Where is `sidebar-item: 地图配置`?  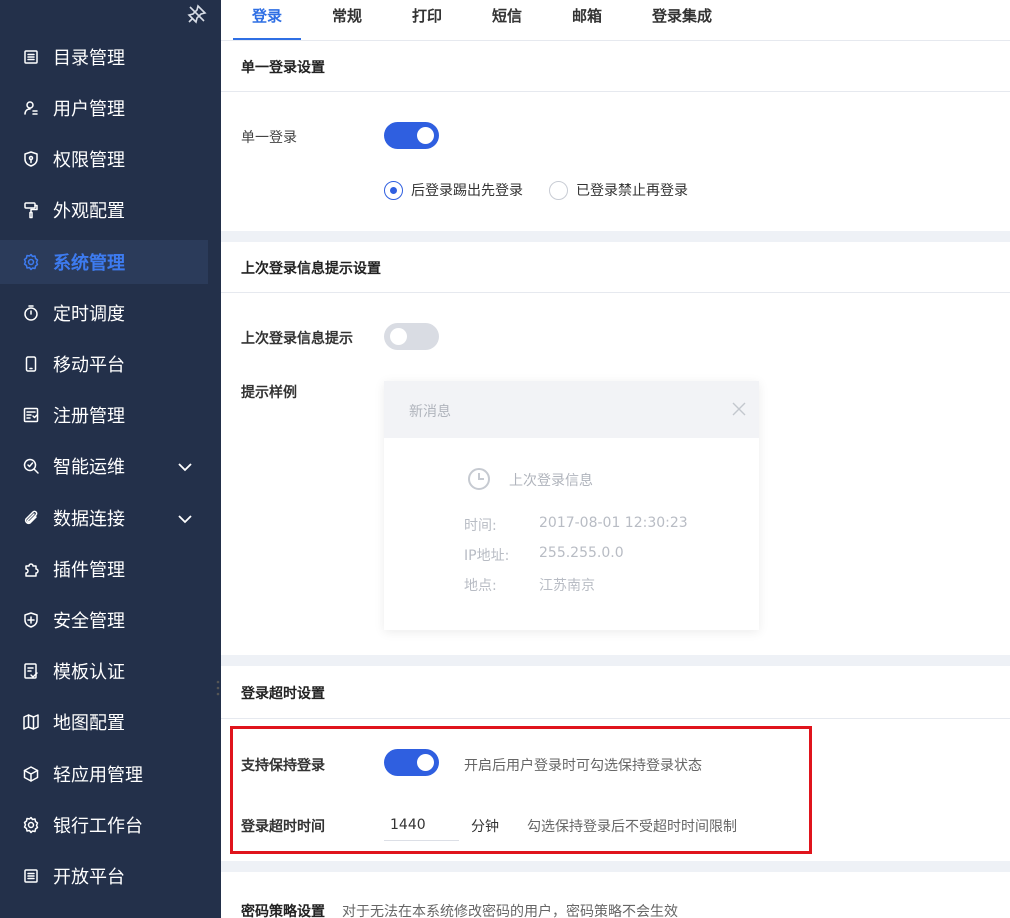
sidebar-item: 地图配置 is located at coordinates (104, 722).